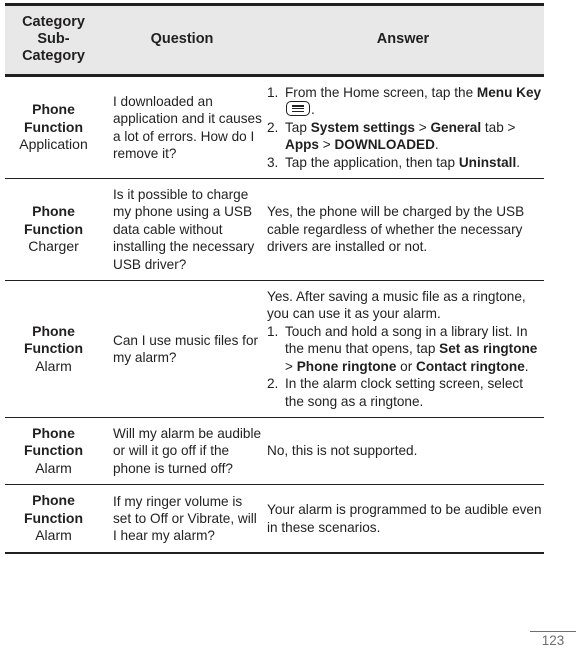 The width and height of the screenshot is (580, 653). I want to click on emphasis-text: Uninstall, so click(487, 162).